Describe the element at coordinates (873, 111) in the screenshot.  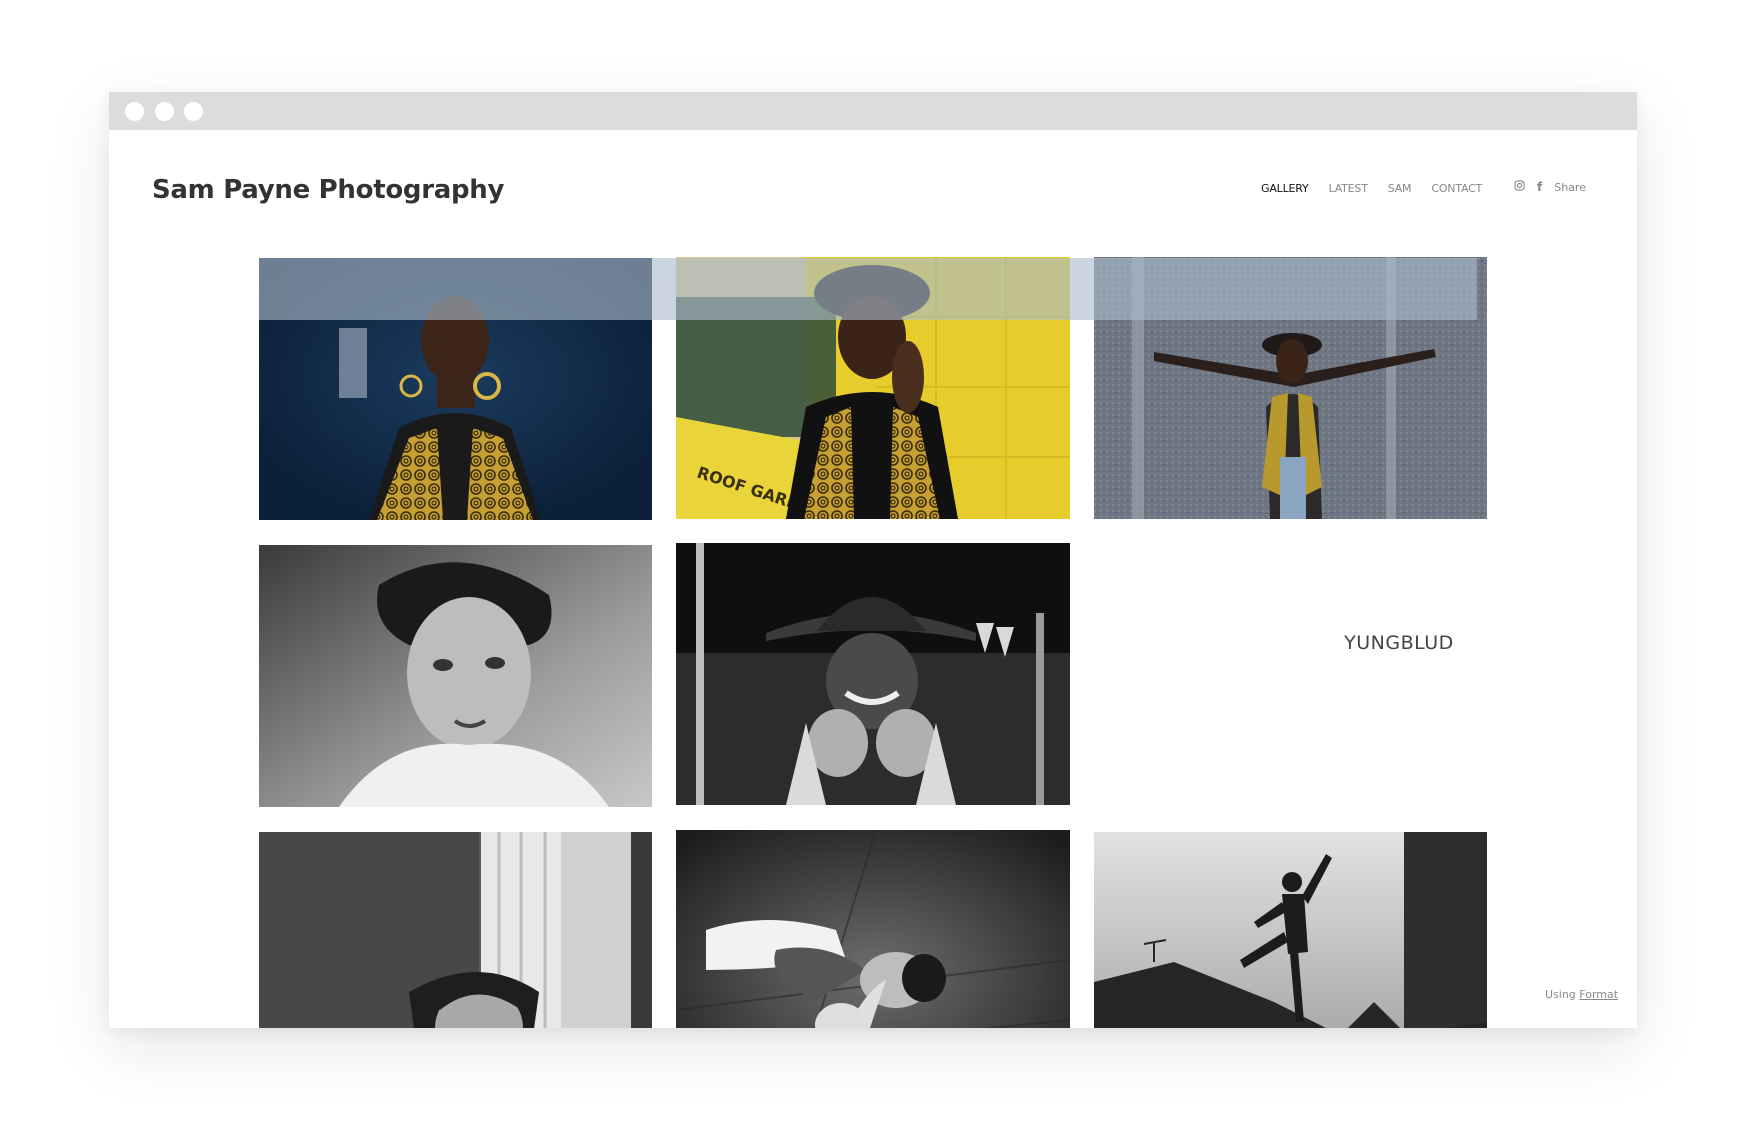
I see `browser-titlebar` at that location.